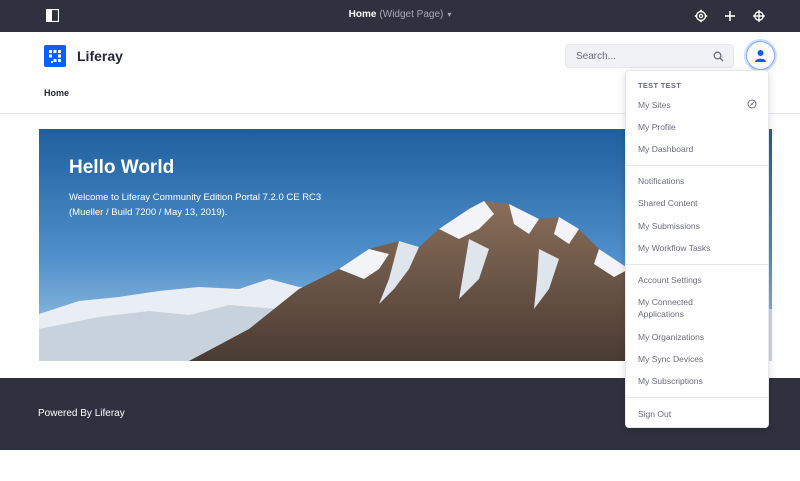  What do you see at coordinates (693, 226) in the screenshot?
I see `menu-item-my-submissions: My Submissions` at bounding box center [693, 226].